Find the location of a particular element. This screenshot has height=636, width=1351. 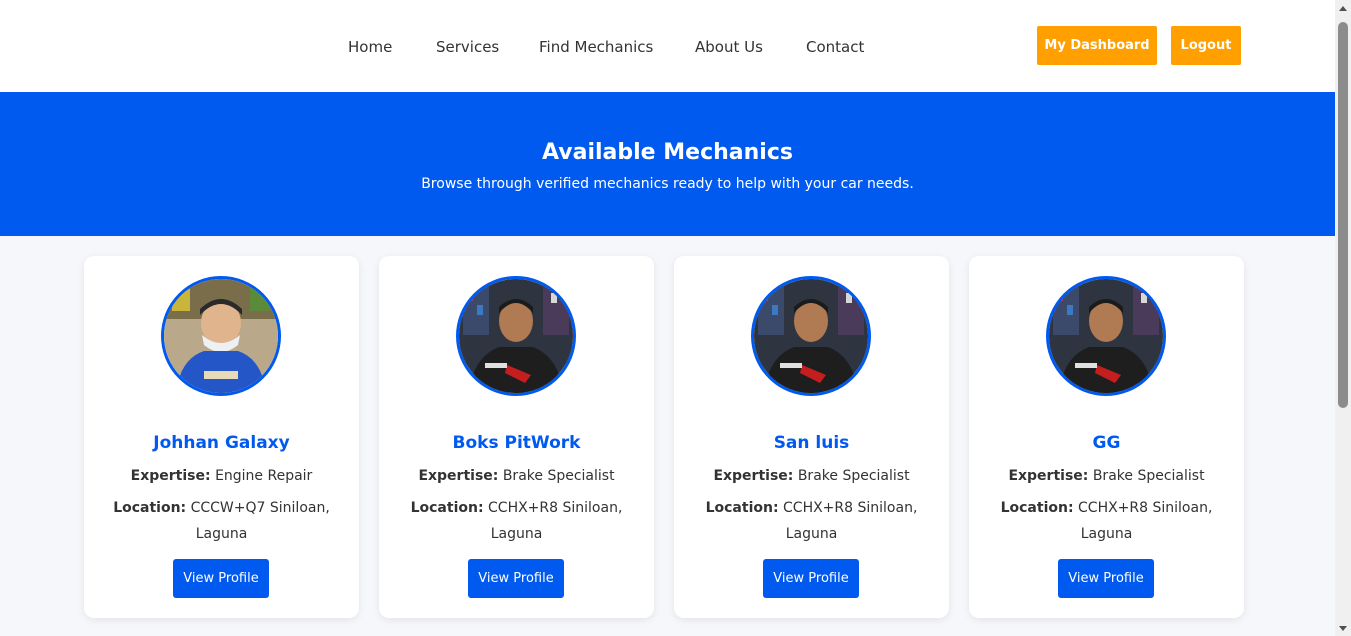

scroll-up-button is located at coordinates (1343, 8).